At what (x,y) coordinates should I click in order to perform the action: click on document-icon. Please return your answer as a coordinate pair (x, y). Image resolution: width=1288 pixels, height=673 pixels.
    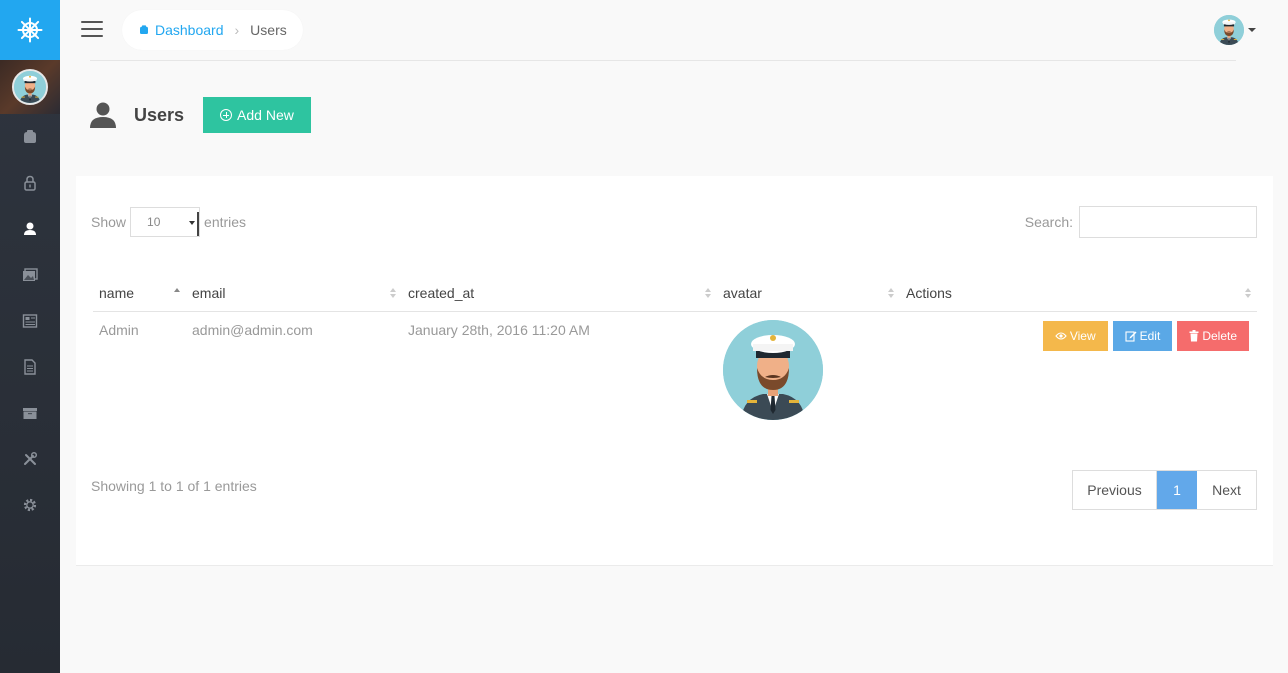
    Looking at the image, I should click on (30, 367).